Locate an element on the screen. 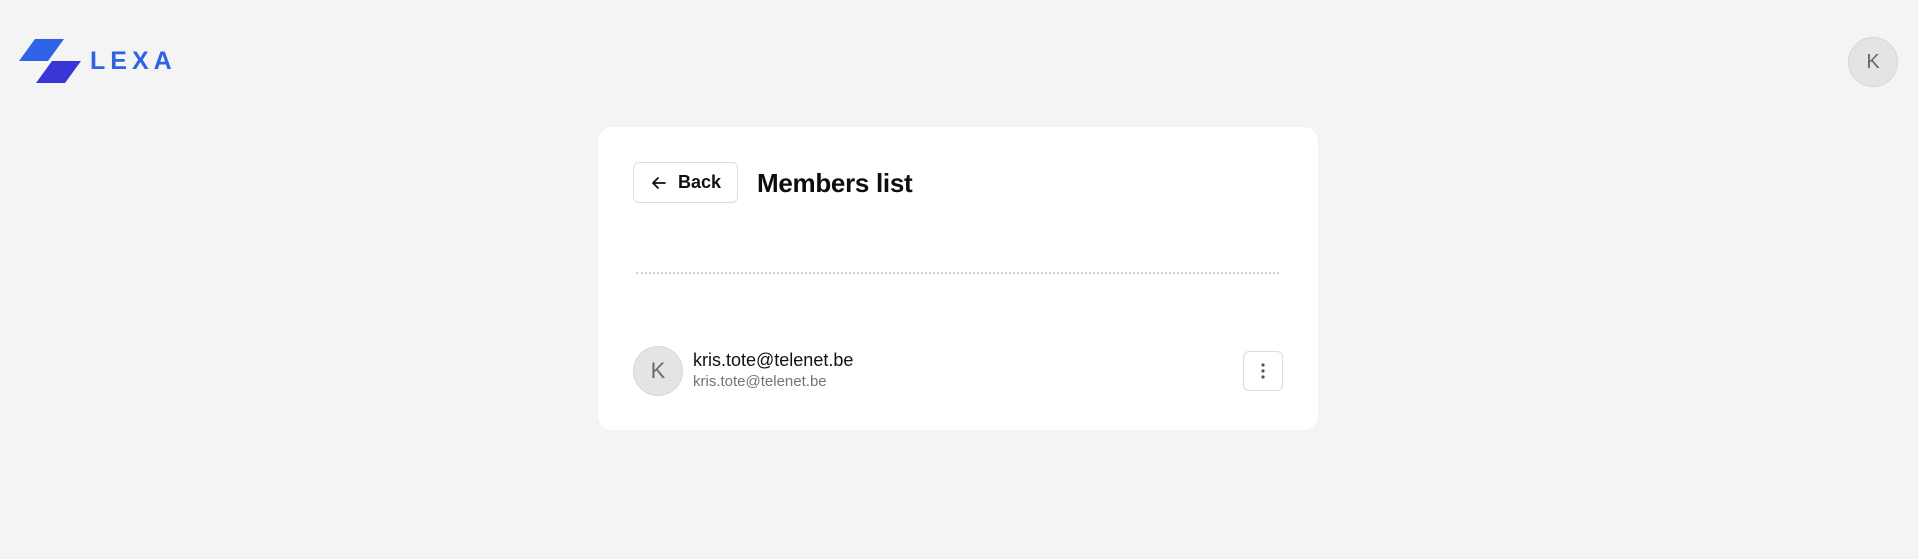 The width and height of the screenshot is (1918, 559). arrow-left-icon is located at coordinates (659, 182).